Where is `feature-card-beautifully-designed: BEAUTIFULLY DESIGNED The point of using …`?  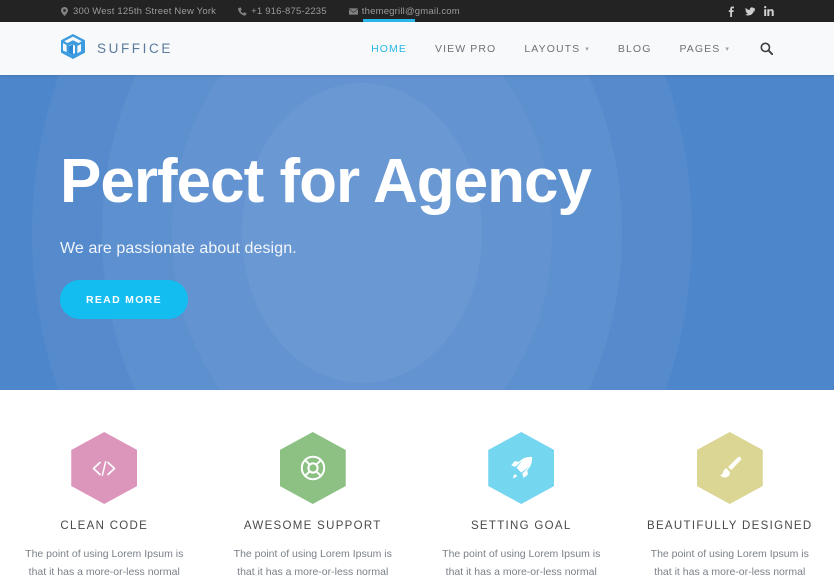
feature-card-beautifully-designed: BEAUTIFULLY DESIGNED The point of using … is located at coordinates (730, 505).